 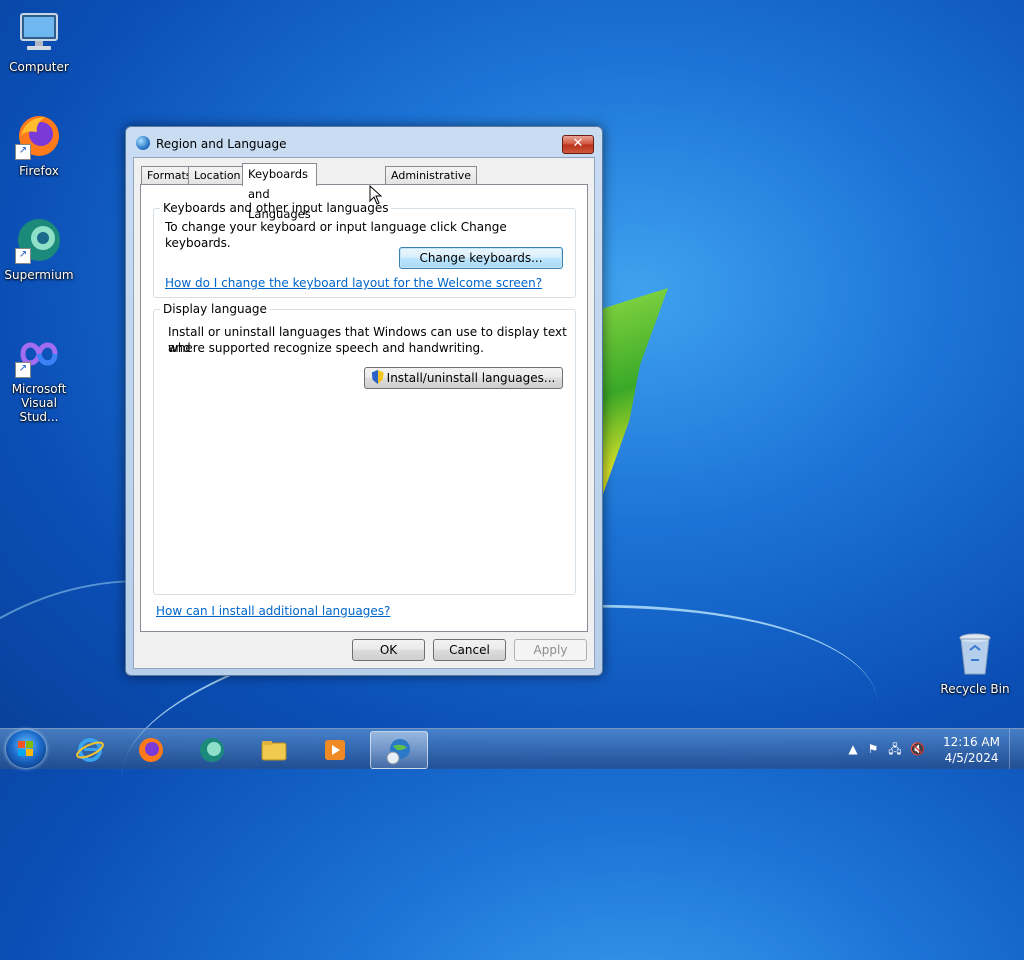 I want to click on recycle-bin-icon, so click(x=975, y=654).